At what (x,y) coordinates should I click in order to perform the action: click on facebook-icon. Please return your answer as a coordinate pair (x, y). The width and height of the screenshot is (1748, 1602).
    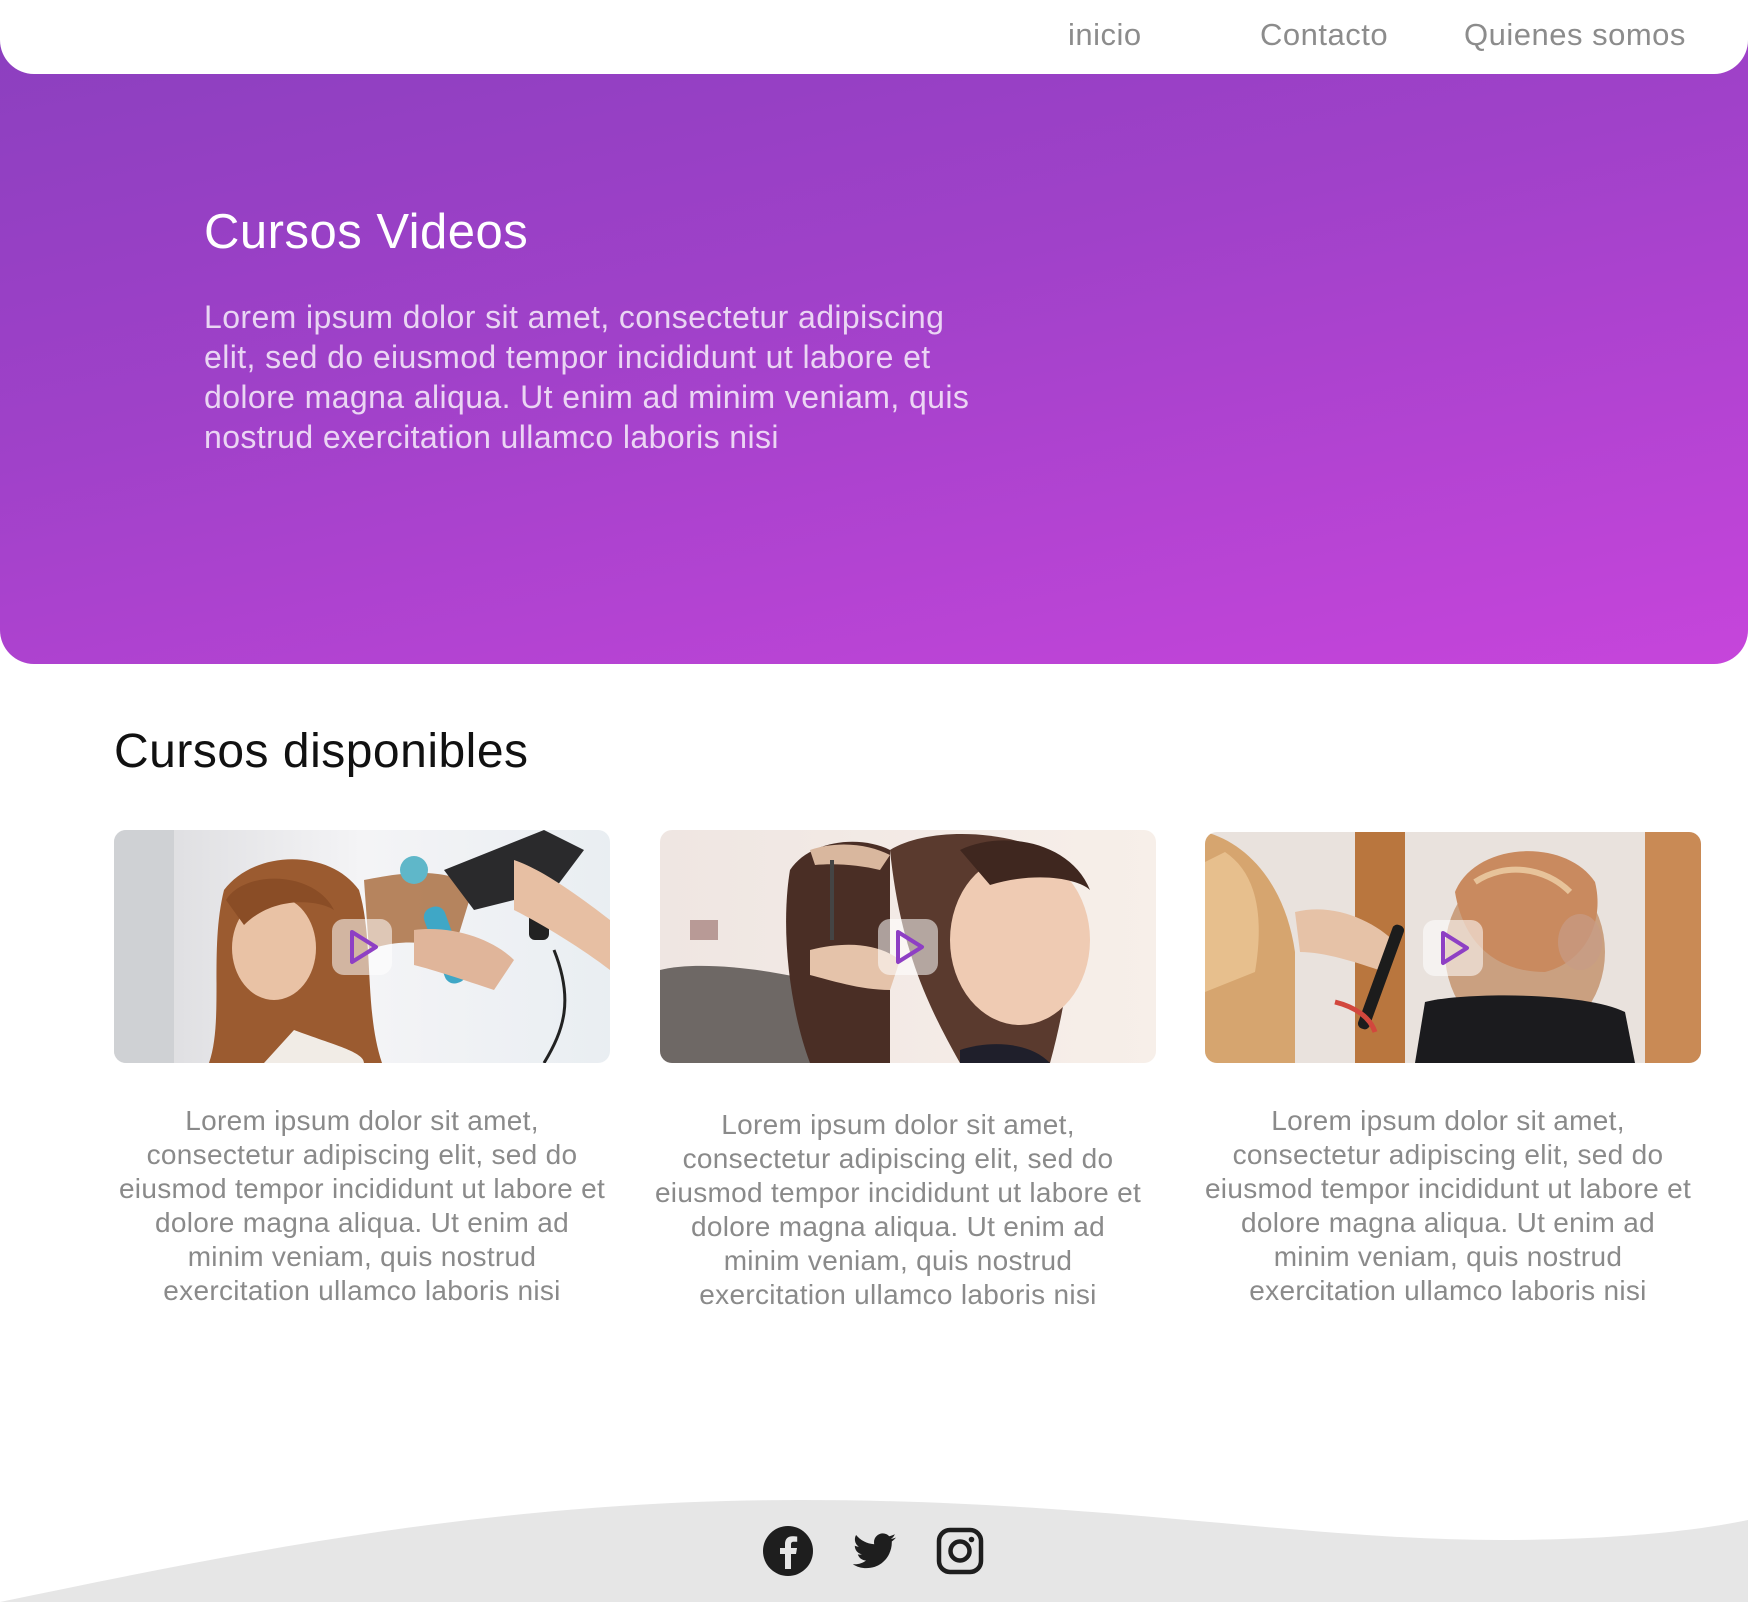
    Looking at the image, I should click on (788, 1551).